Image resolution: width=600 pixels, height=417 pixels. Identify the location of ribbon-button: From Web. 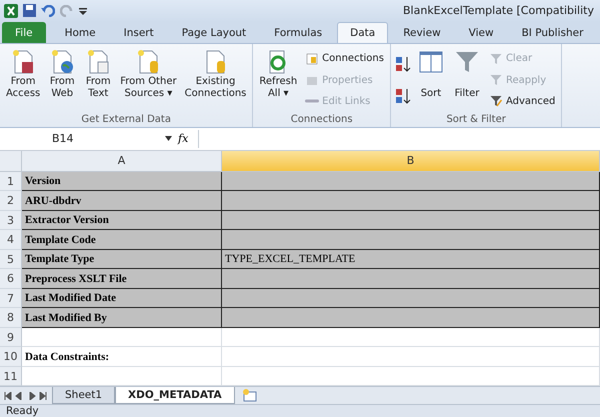
(62, 80).